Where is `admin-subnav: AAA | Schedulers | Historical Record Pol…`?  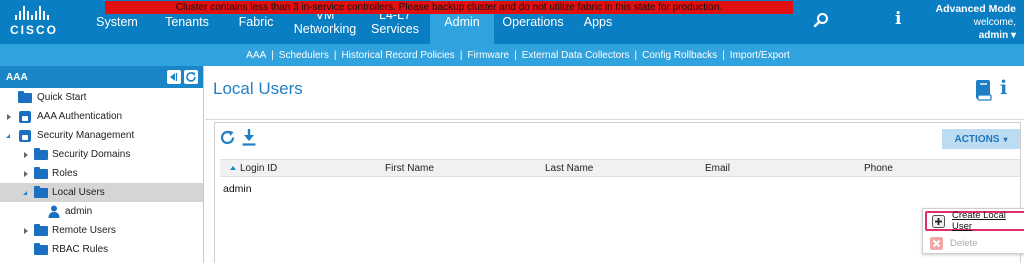 admin-subnav: AAA | Schedulers | Historical Record Pol… is located at coordinates (512, 55).